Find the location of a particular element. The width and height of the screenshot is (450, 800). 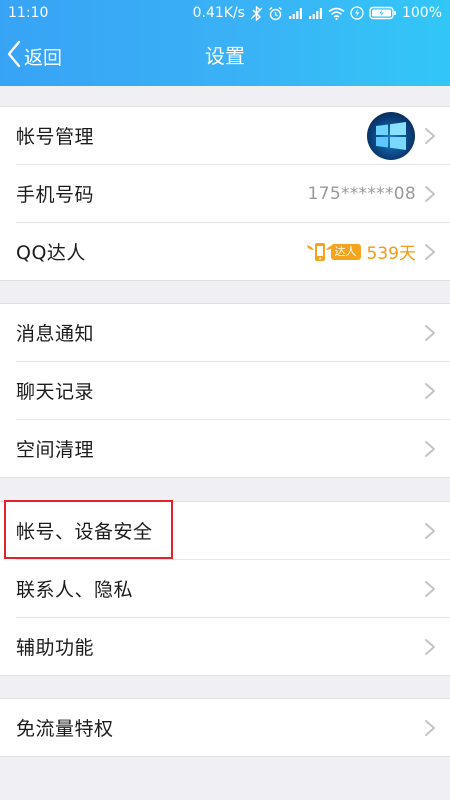

settings-item-notifications: 消息通知 is located at coordinates (233, 333).